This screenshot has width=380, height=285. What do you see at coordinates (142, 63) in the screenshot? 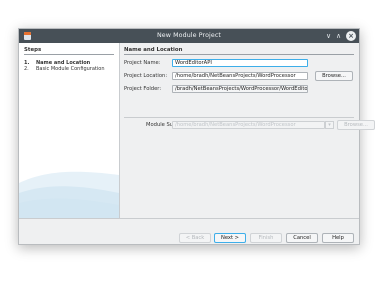
I see `project-name-label: Project Name:` at bounding box center [142, 63].